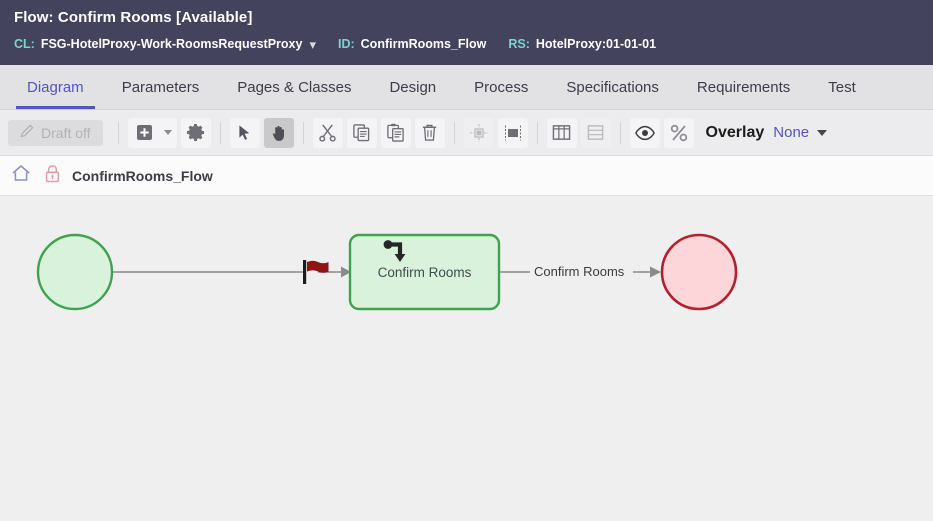 The image size is (933, 521). I want to click on tab-requirements: Requirements, so click(743, 87).